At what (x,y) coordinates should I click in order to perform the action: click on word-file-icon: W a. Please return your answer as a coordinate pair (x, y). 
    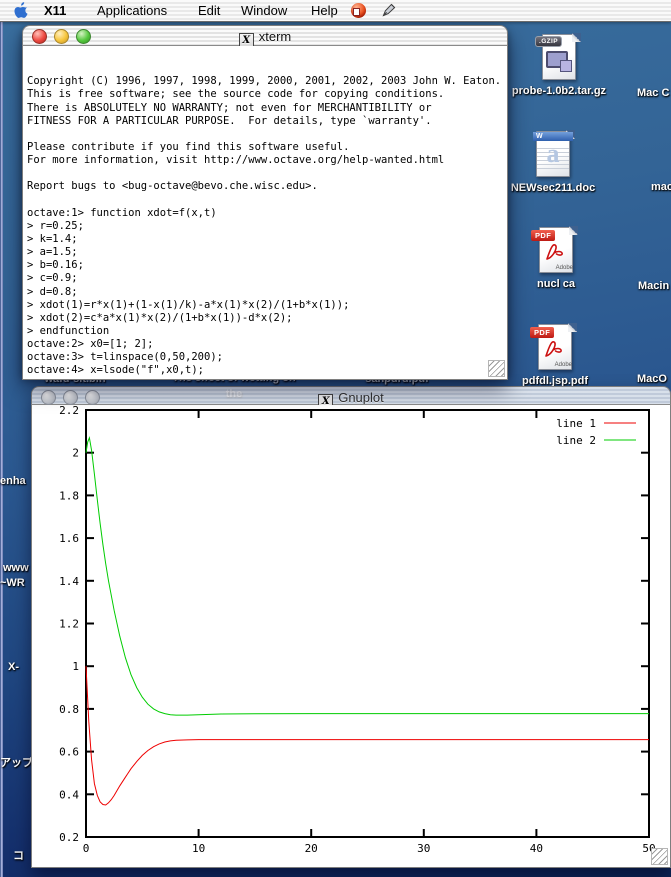
    Looking at the image, I should click on (553, 154).